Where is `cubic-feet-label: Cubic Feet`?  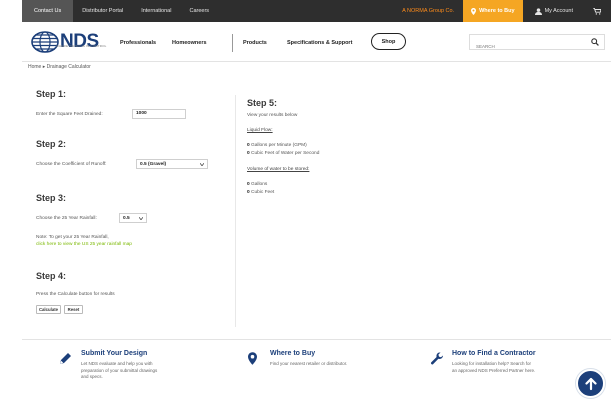 cubic-feet-label: Cubic Feet is located at coordinates (263, 192).